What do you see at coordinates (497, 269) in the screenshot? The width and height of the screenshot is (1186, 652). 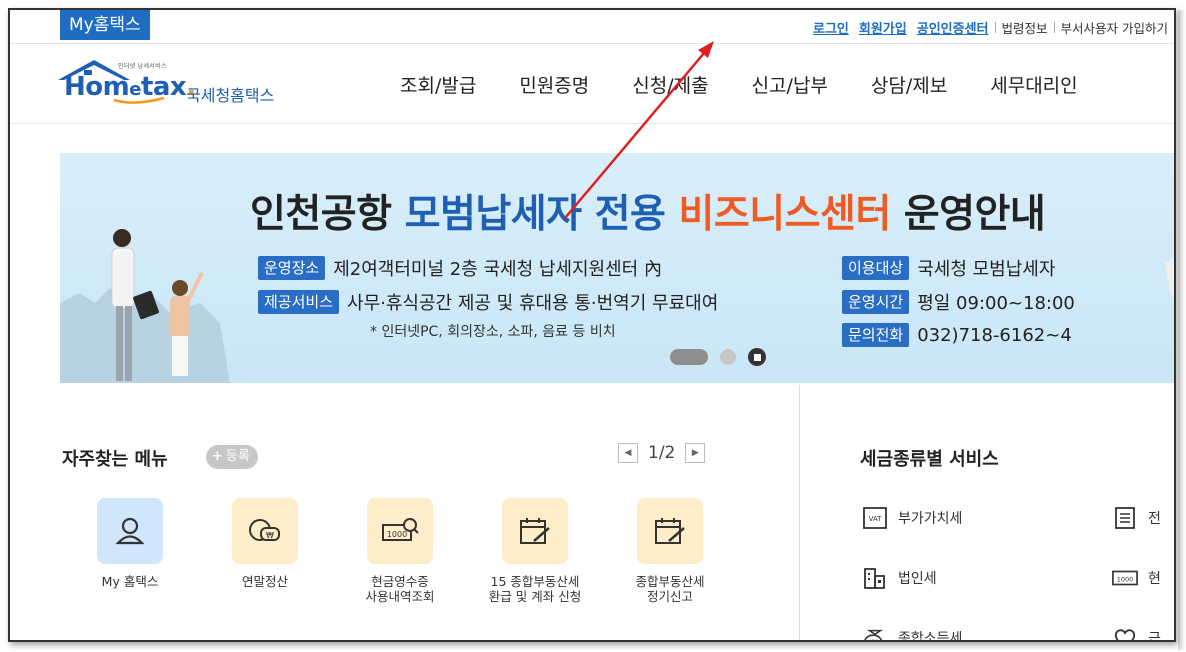 I see `info-location: 제2여객터미널 2층 국세청 납세지원센터 內` at bounding box center [497, 269].